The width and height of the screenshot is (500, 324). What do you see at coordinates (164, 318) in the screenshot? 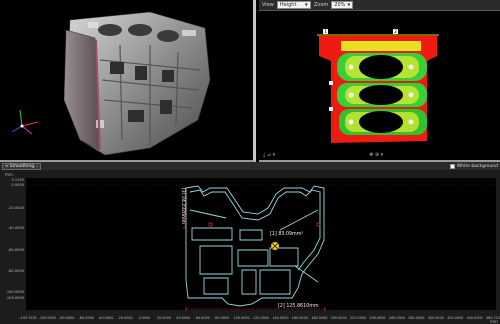
I see `x-tick-label: 20.0000` at bounding box center [164, 318].